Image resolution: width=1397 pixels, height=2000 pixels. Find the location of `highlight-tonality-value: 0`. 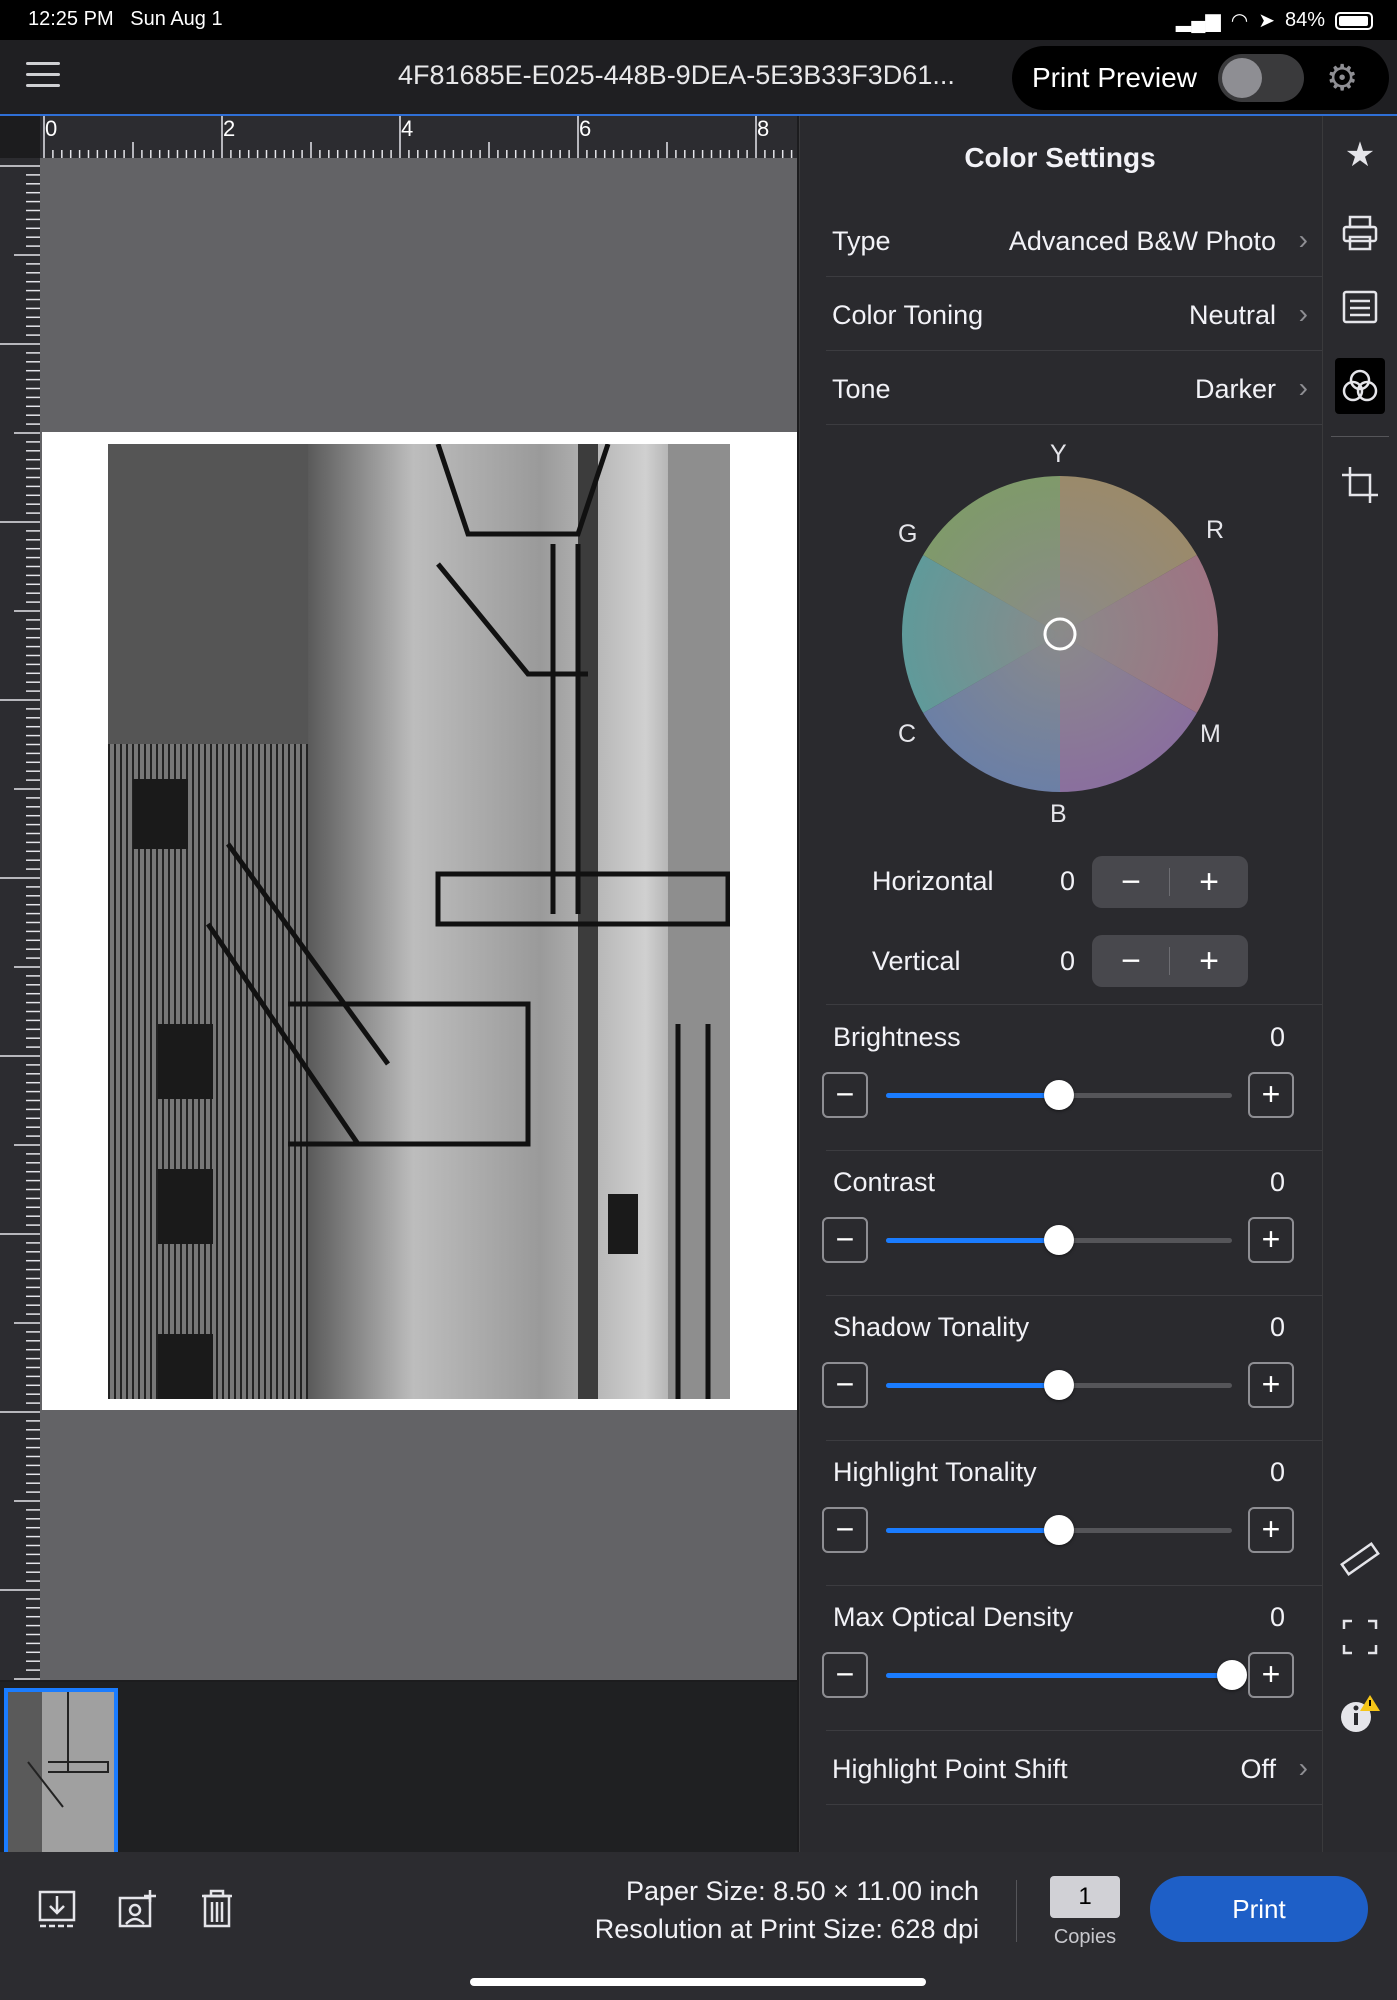

highlight-tonality-value: 0 is located at coordinates (1278, 1472).